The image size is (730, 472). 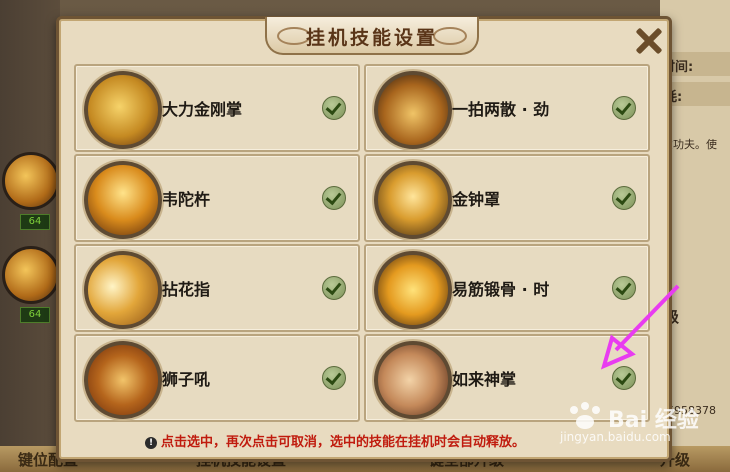 I want to click on lion-icon, so click(x=123, y=380).